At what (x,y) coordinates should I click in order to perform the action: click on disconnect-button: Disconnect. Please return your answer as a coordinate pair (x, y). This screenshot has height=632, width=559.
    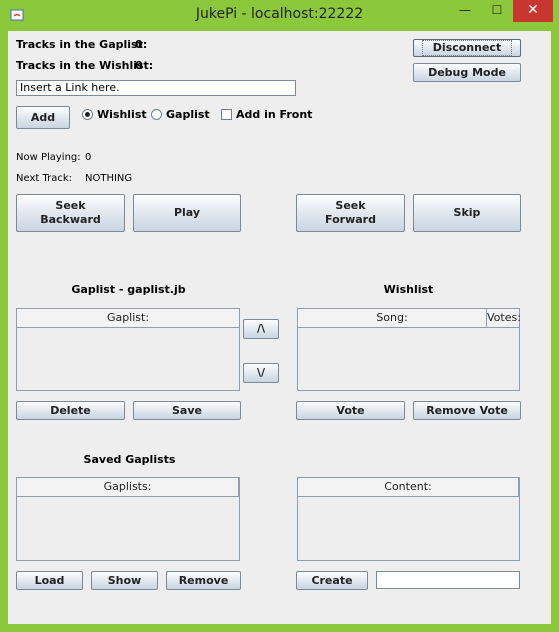
    Looking at the image, I should click on (467, 48).